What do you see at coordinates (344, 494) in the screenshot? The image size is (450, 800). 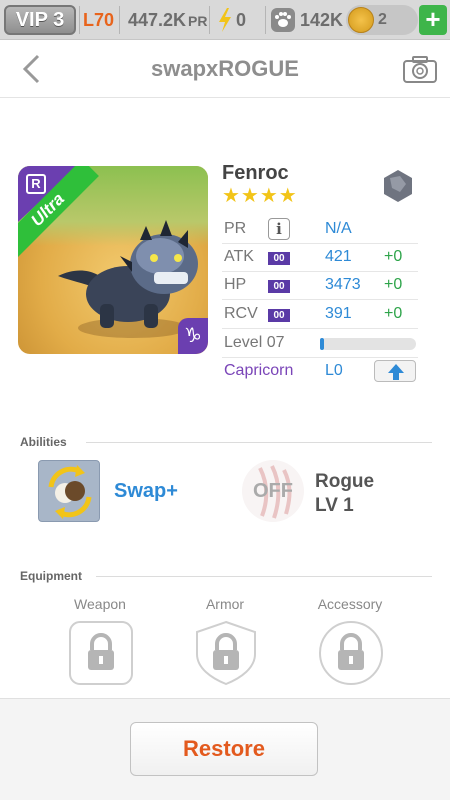 I see `ability-info: Rogue LV 1` at bounding box center [344, 494].